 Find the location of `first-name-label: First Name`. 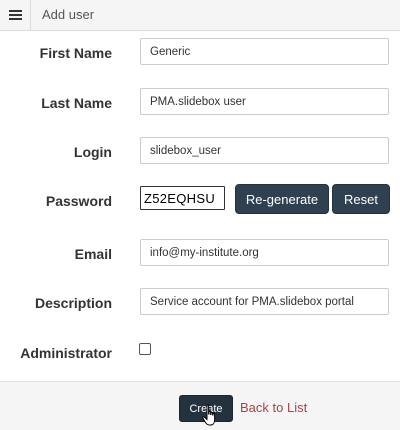

first-name-label: First Name is located at coordinates (75, 53).